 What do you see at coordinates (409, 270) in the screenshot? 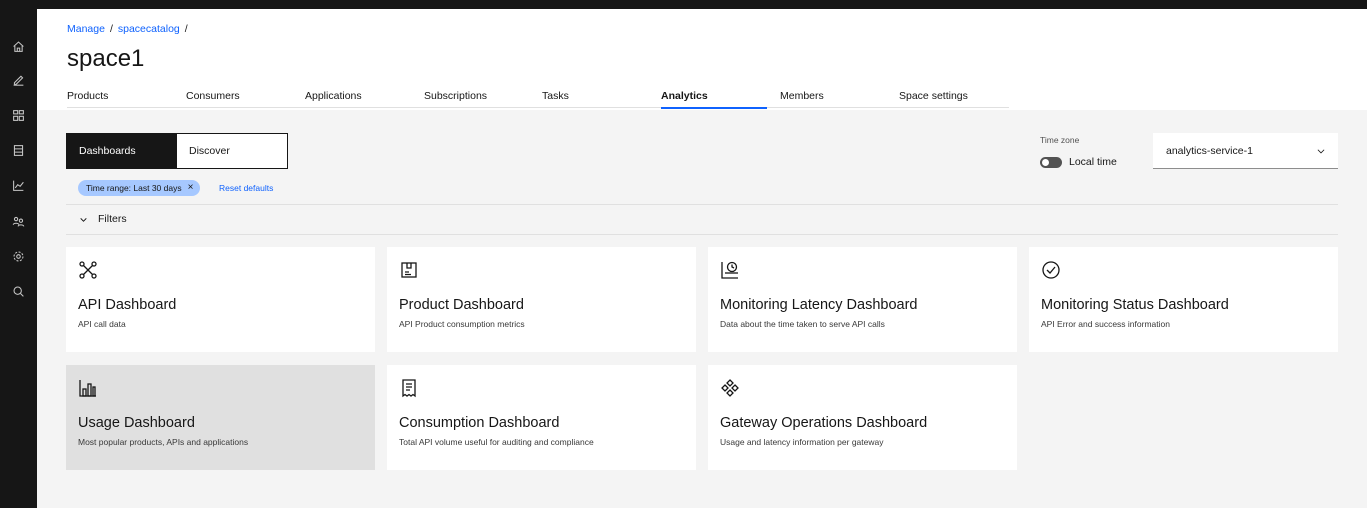
I see `product-icon` at bounding box center [409, 270].